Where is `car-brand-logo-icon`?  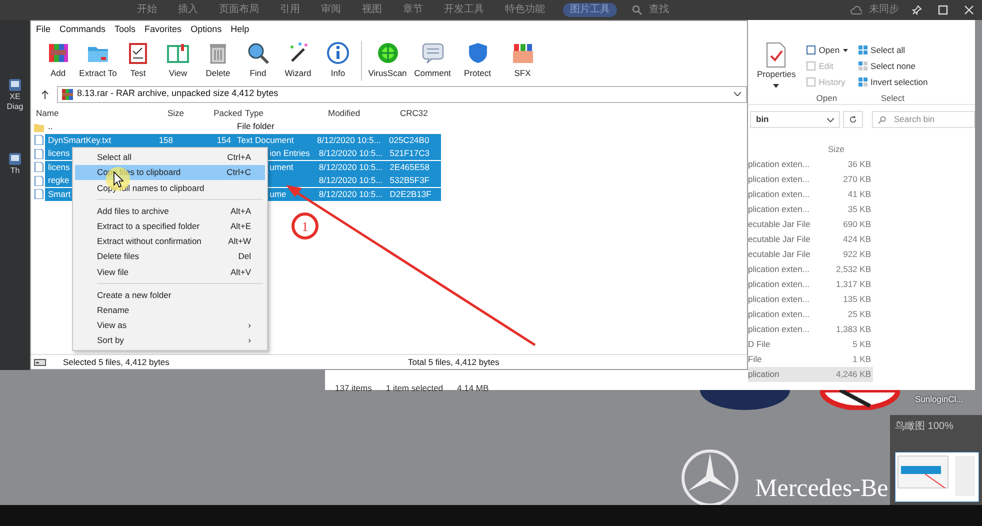 car-brand-logo-icon is located at coordinates (710, 478).